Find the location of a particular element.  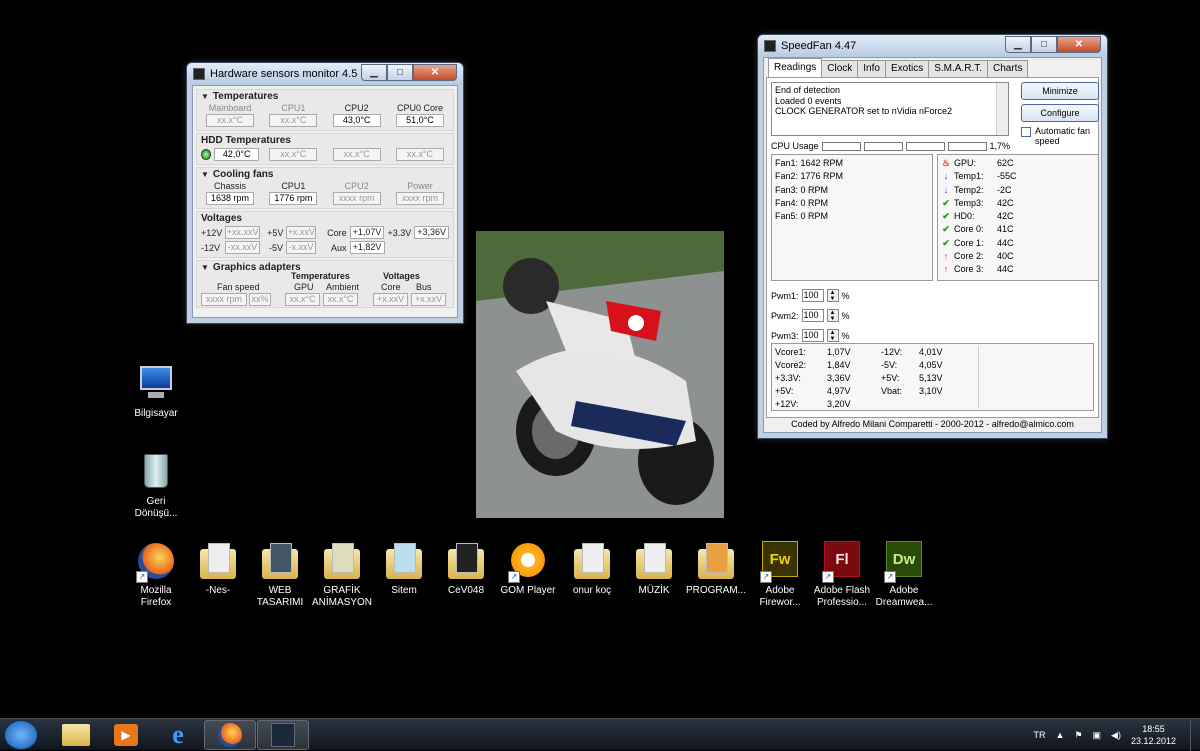

show-desktop-button is located at coordinates (1195, 735).